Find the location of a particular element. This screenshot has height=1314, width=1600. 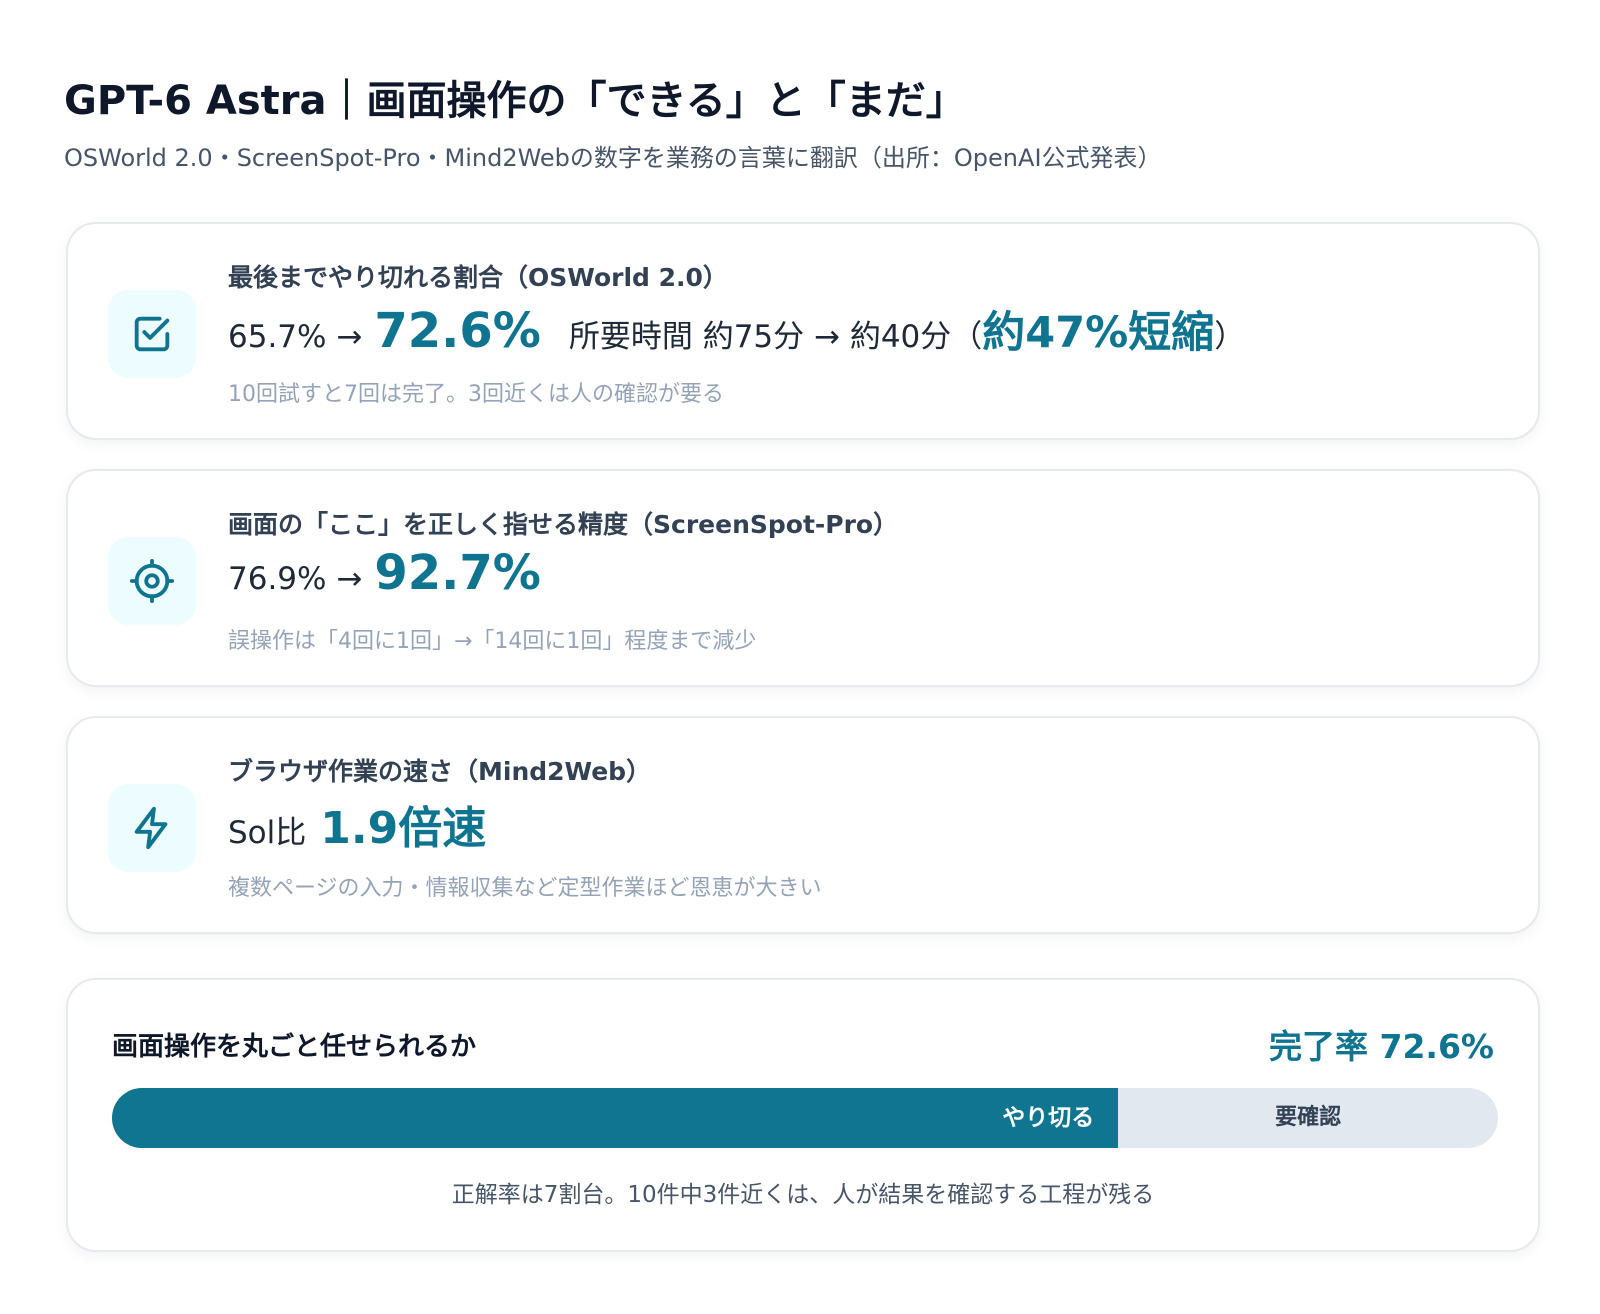

metric-label: ブラウザ作業の速さ（Mind2Web） is located at coordinates (440, 771).